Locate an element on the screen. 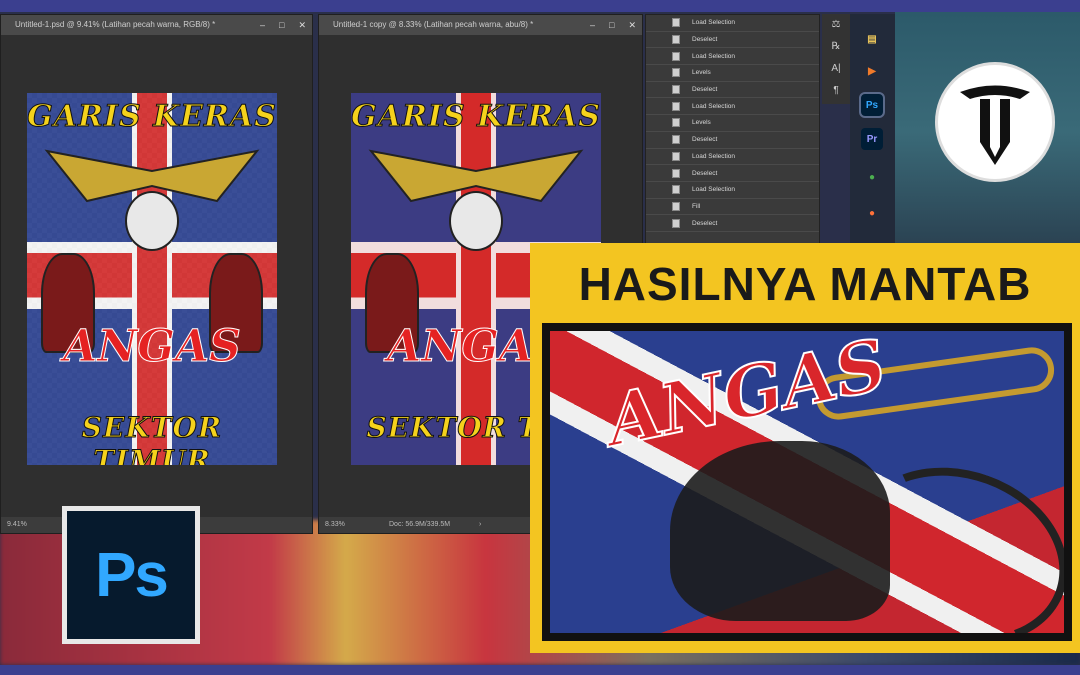  history-item-label: Fill is located at coordinates (696, 206).